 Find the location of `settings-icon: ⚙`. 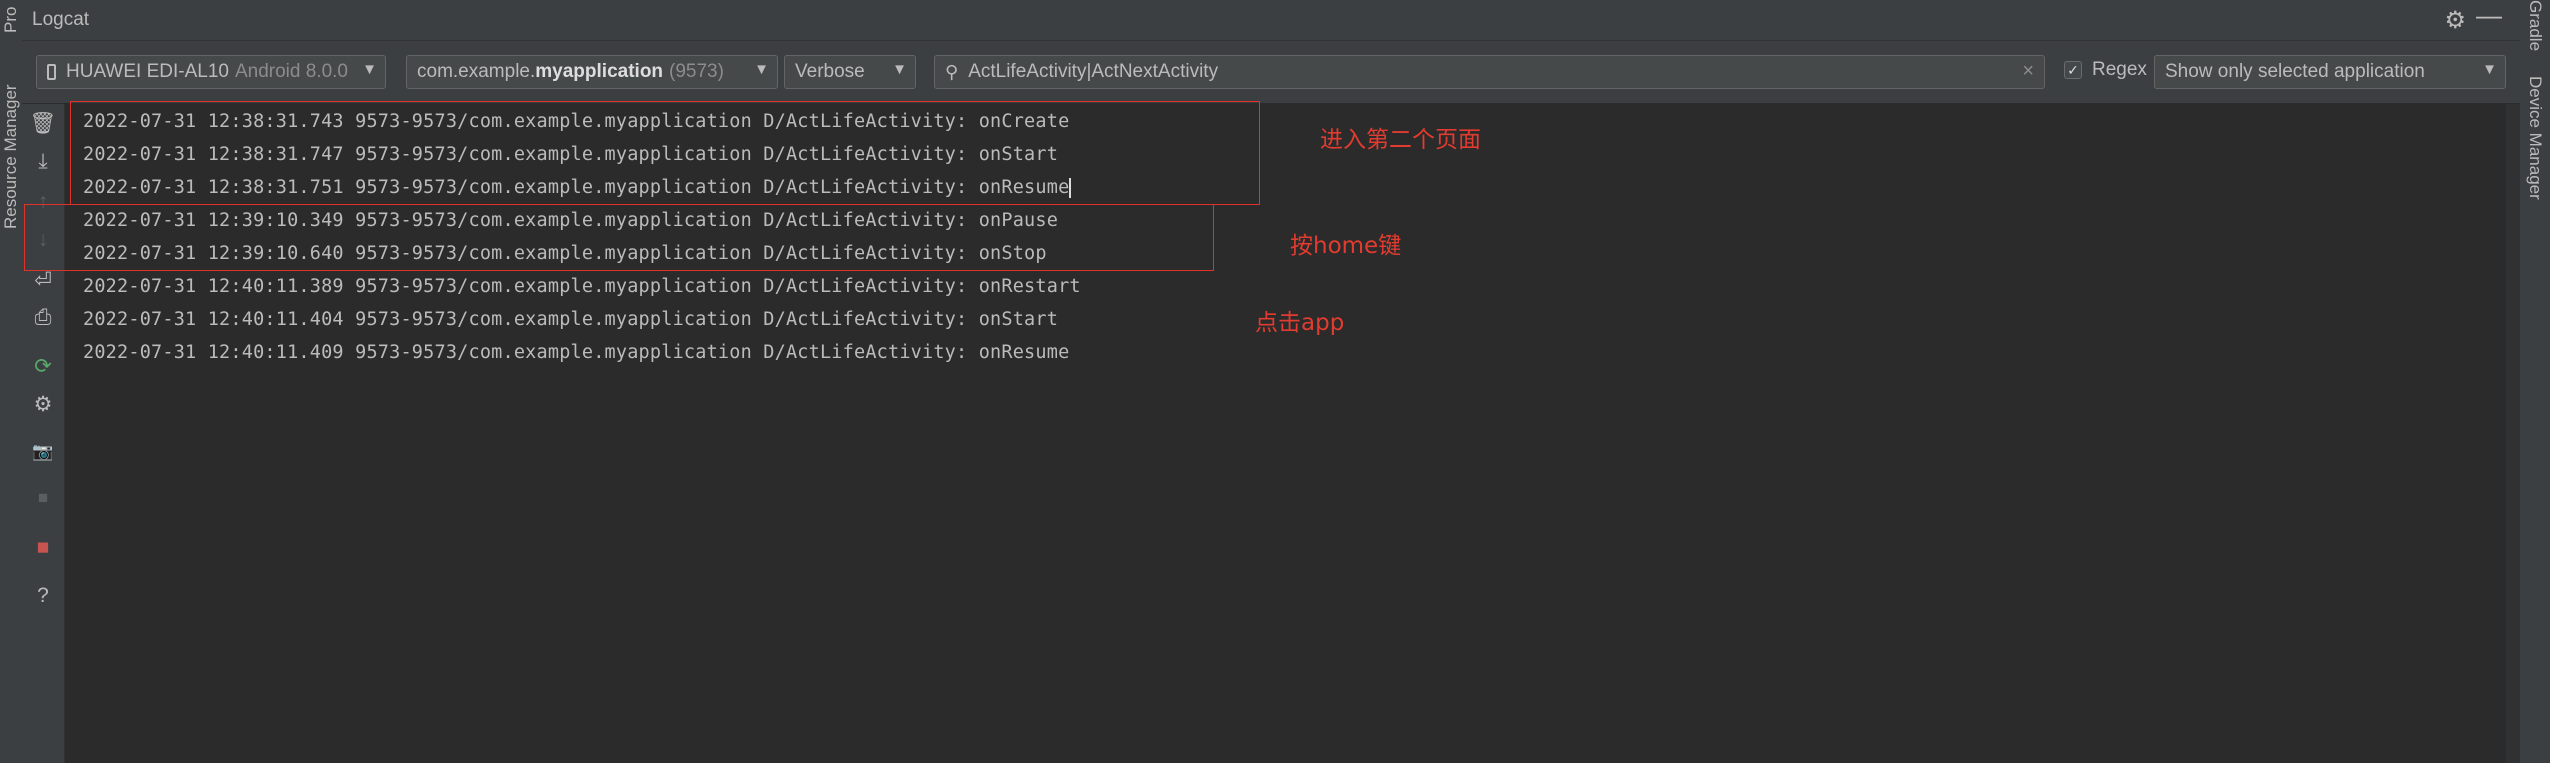

settings-icon: ⚙ is located at coordinates (43, 404).